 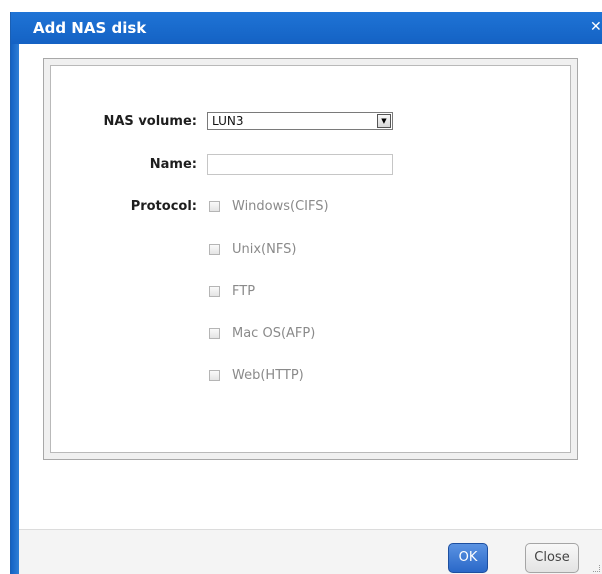 I want to click on protocol-option-label: Windows(CIFS), so click(x=280, y=206).